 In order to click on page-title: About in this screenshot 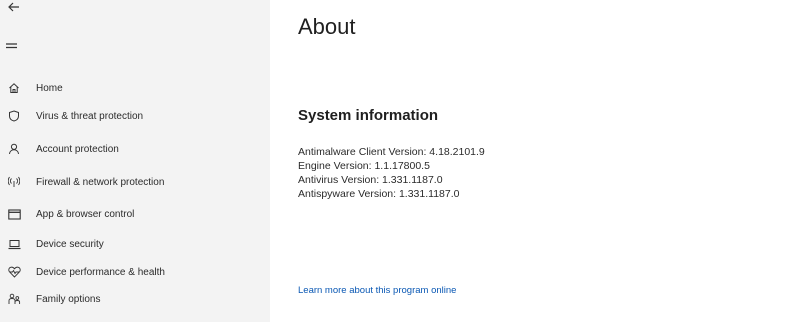, I will do `click(327, 26)`.